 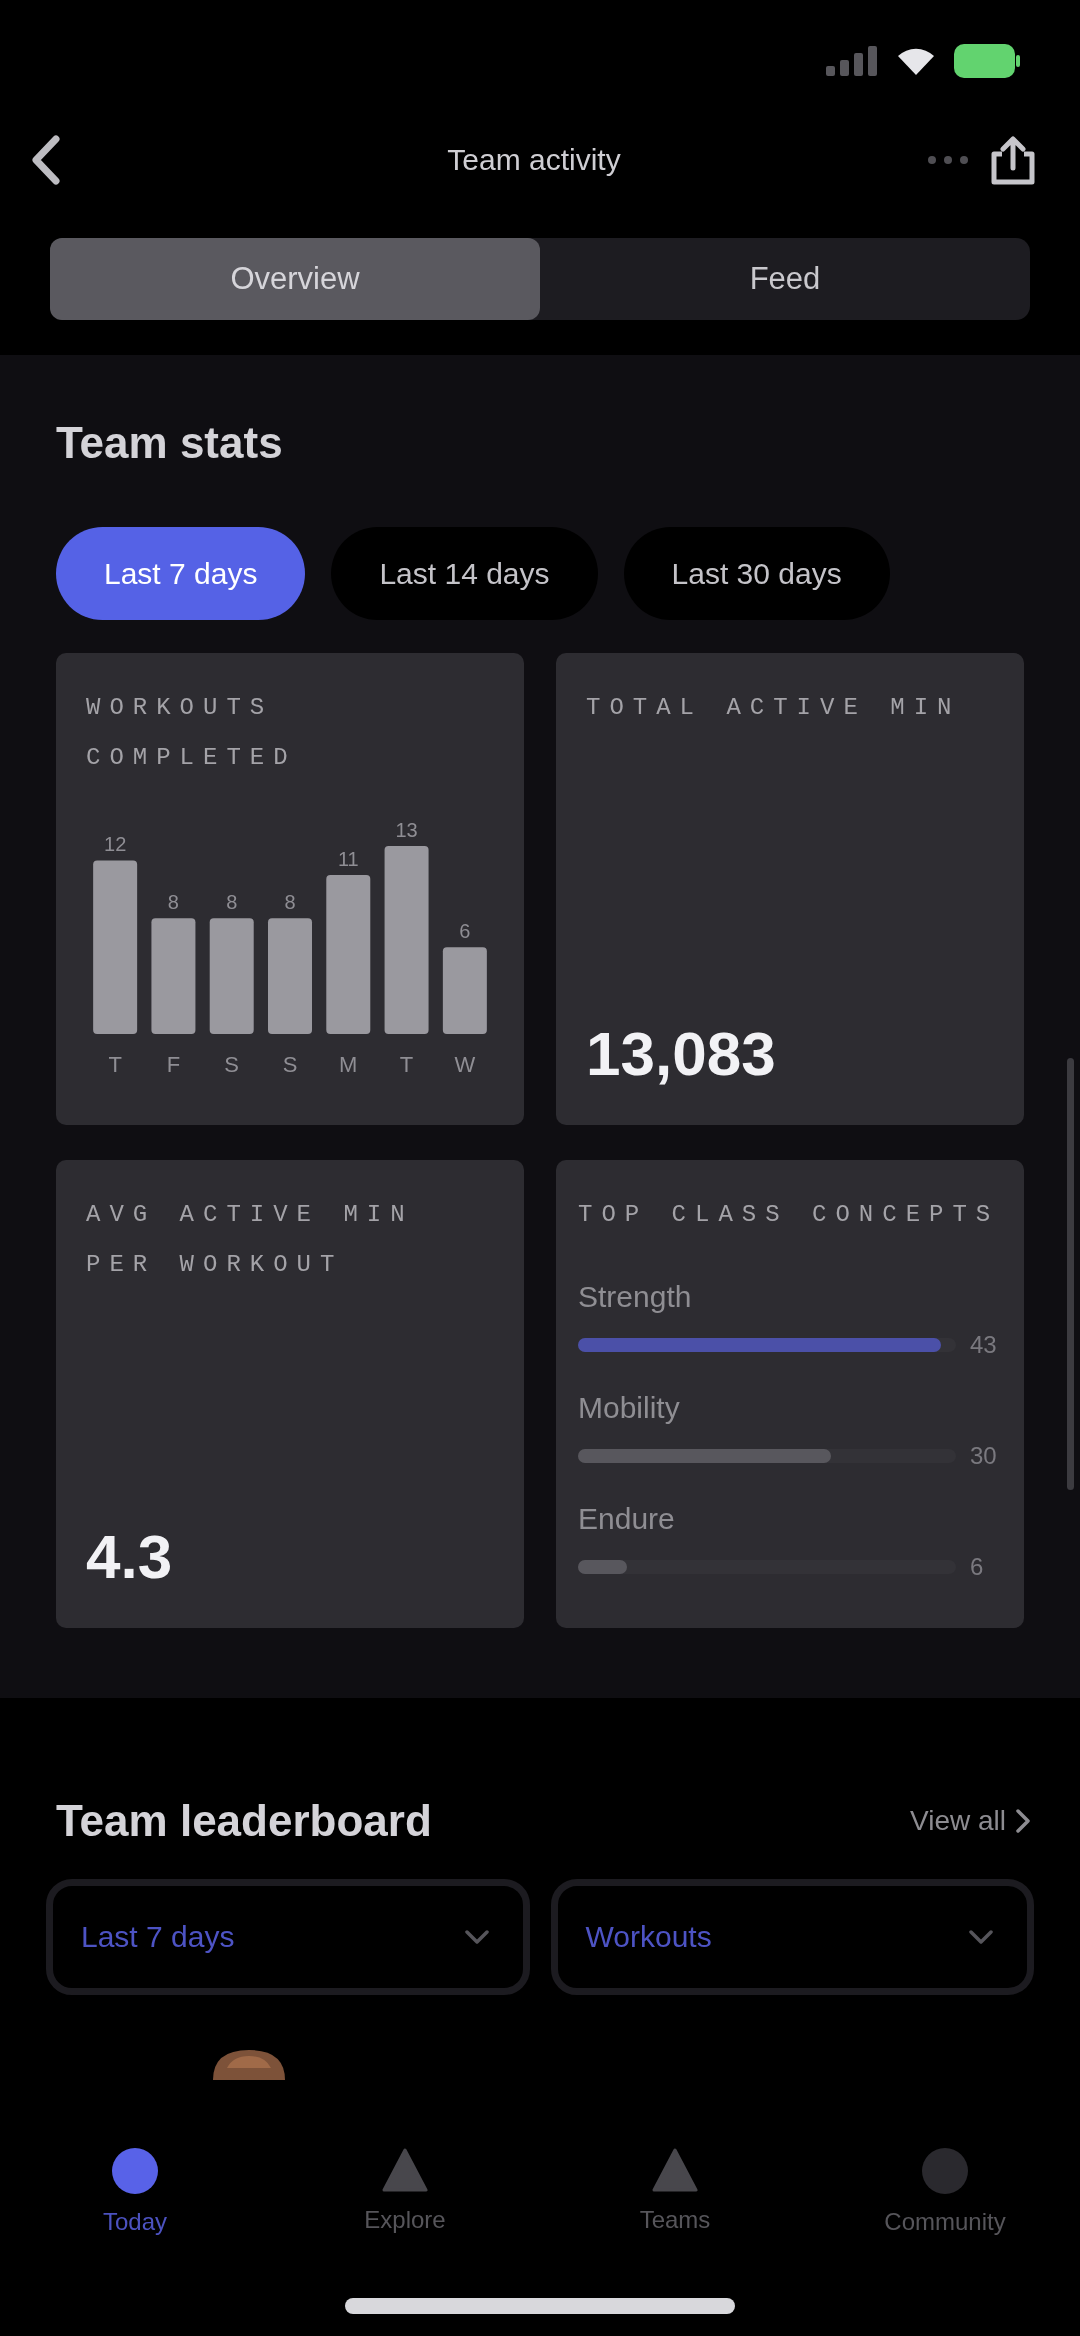 I want to click on filter-chip: Last 7 days, so click(x=181, y=573).